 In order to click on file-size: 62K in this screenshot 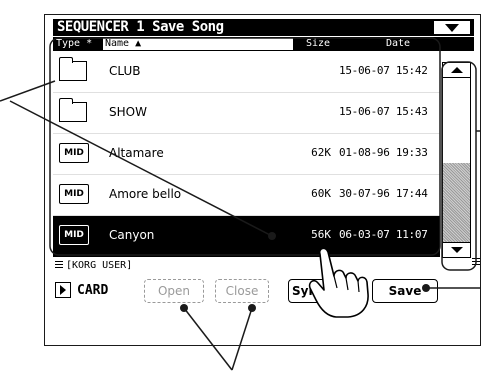, I will do `click(321, 152)`.